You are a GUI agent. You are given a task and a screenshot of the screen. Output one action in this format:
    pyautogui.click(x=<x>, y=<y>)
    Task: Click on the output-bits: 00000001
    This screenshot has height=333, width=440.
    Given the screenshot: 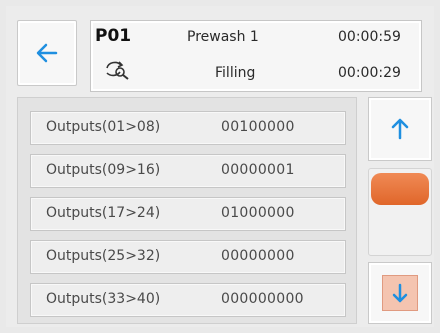 What is the action you would take?
    pyautogui.click(x=258, y=170)
    